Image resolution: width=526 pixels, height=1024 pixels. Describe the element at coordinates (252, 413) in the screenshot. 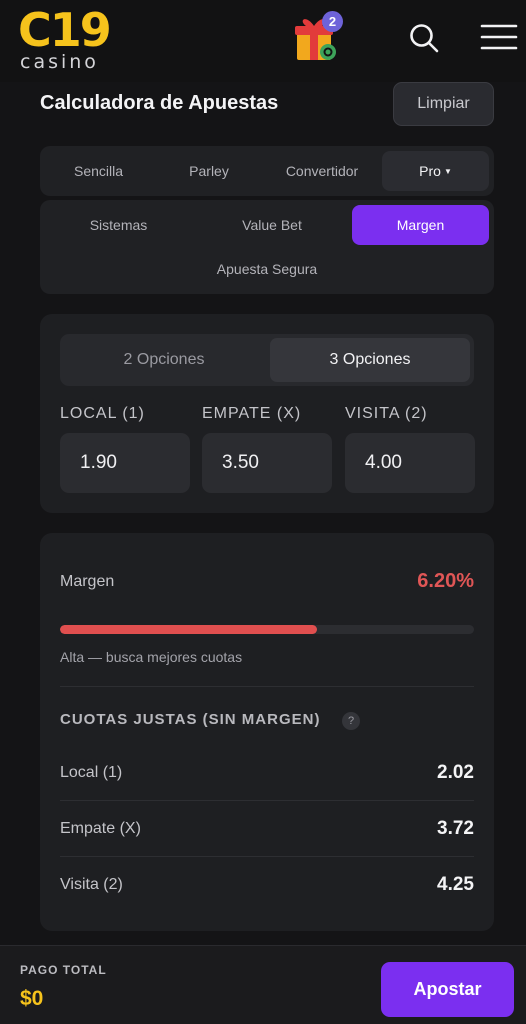

I see `draw-odds-label: EMPATE (X)` at that location.